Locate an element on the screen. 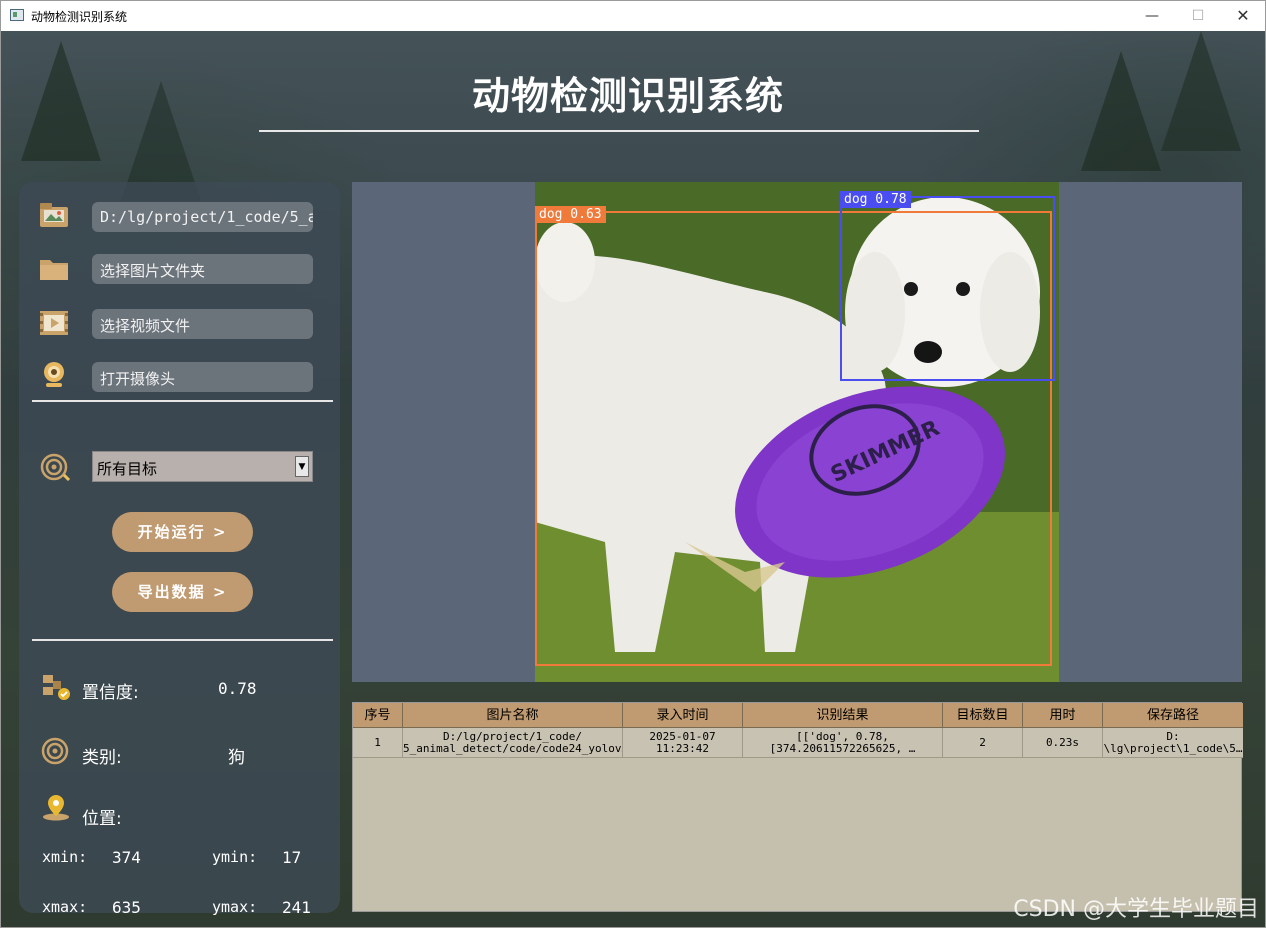 This screenshot has width=1266, height=928. column-header: 用时 is located at coordinates (1063, 715).